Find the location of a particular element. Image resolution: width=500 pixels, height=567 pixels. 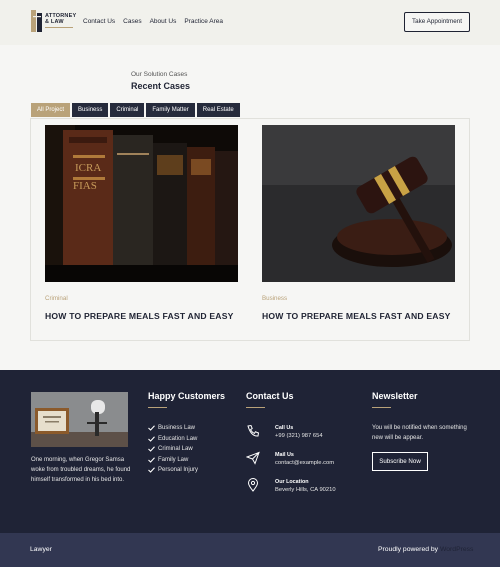

section-subtitle: Our Solution Cases is located at coordinates (159, 74).